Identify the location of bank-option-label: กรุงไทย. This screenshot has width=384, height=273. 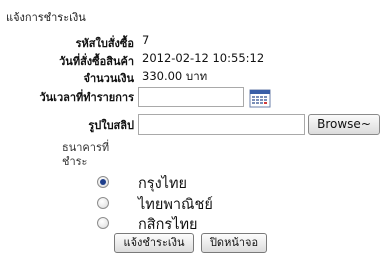
(162, 184).